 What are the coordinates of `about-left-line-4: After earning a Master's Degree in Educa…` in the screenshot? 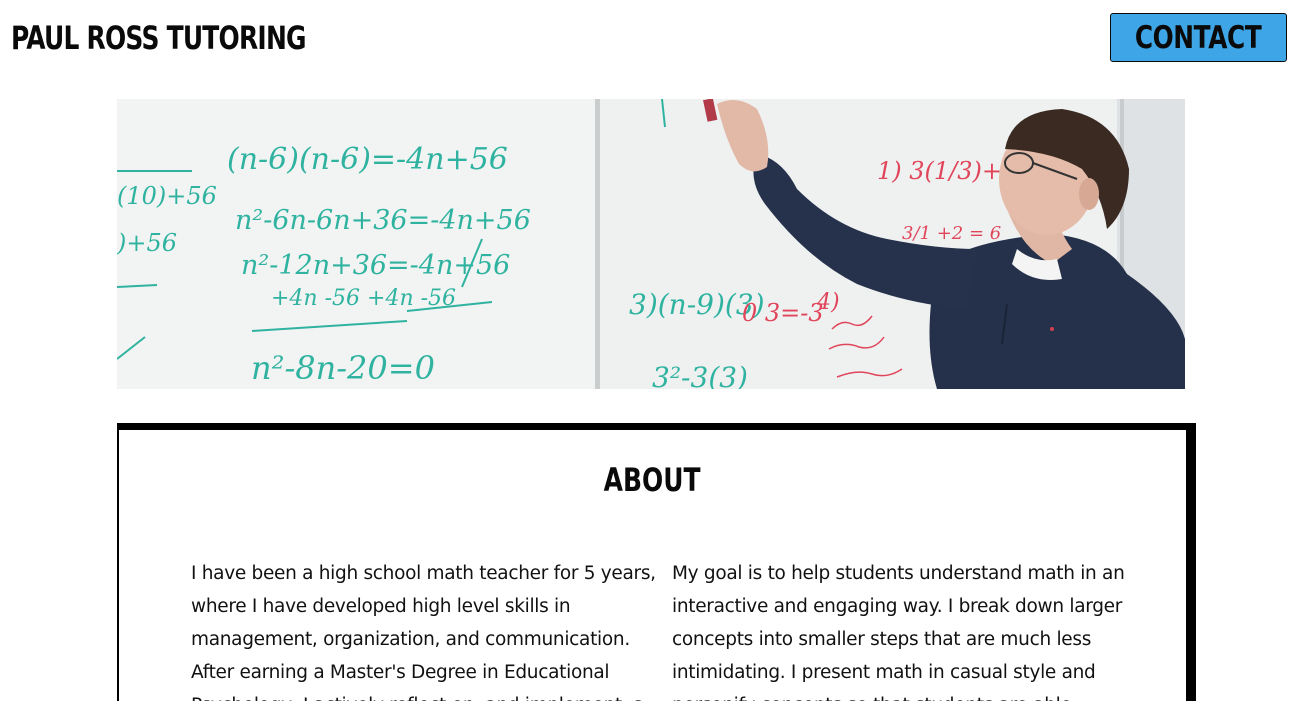 It's located at (400, 672).